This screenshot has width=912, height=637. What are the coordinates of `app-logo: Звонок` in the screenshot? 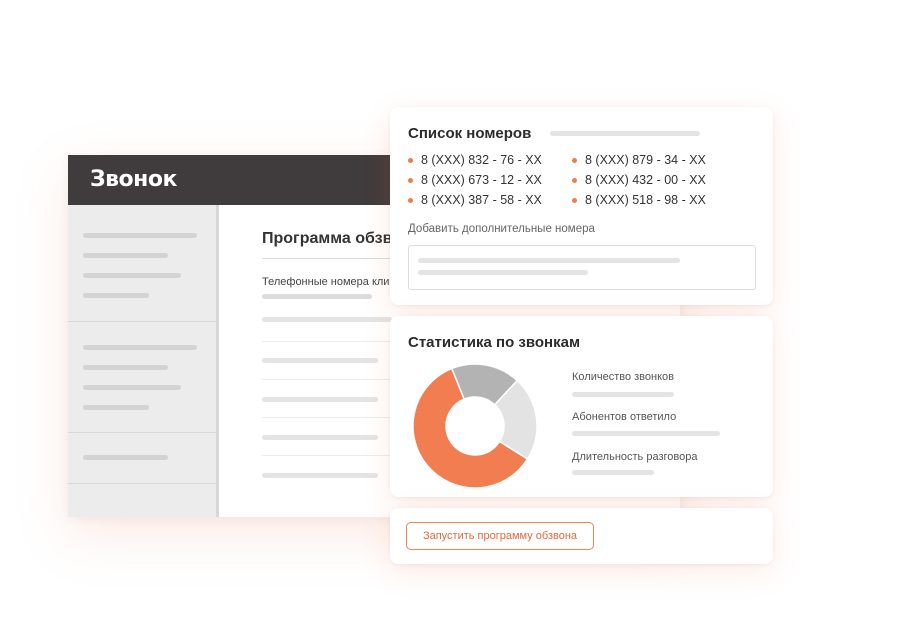 It's located at (133, 179).